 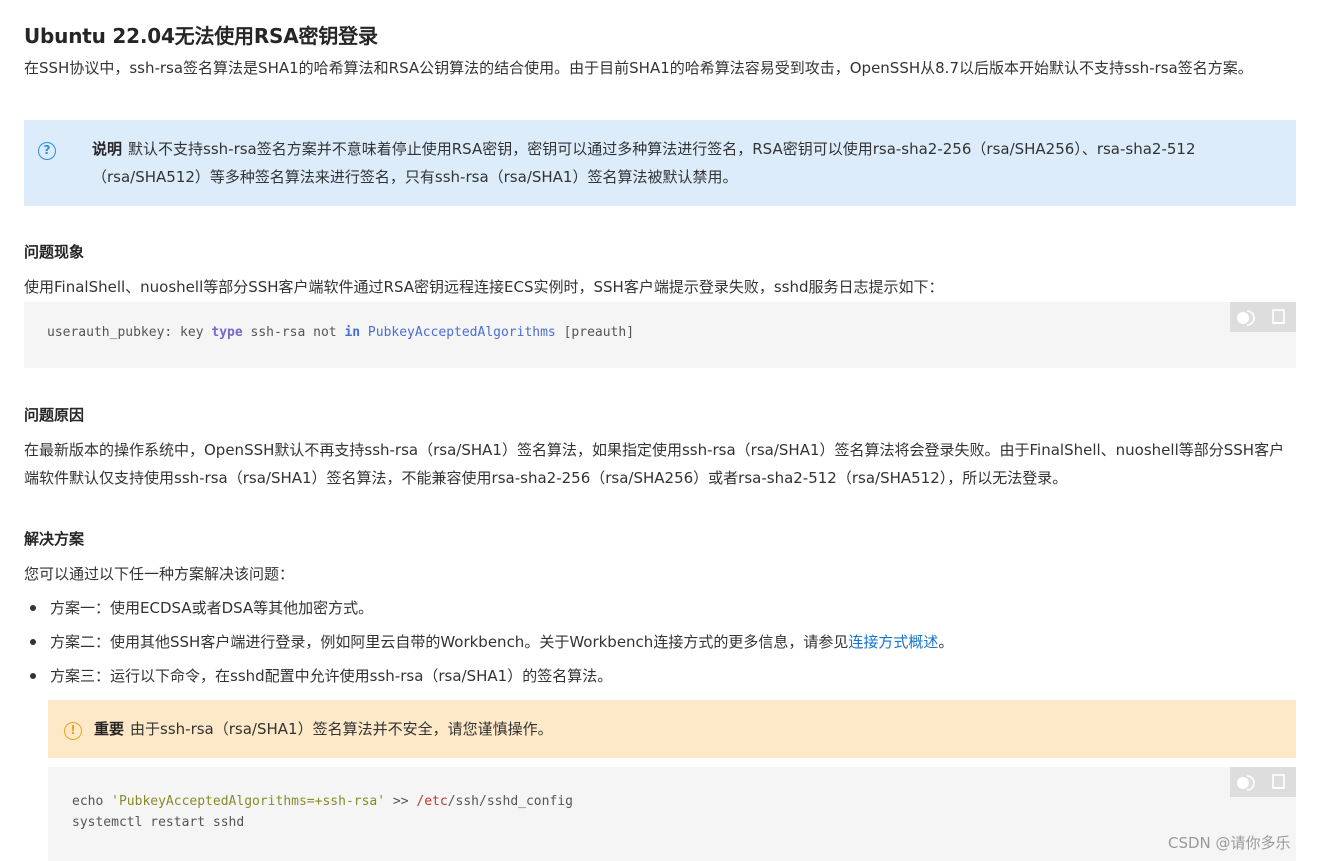 I want to click on list-item-text: 方案一：使用ECDSA或者DSA等其他加密方式。, so click(x=212, y=608).